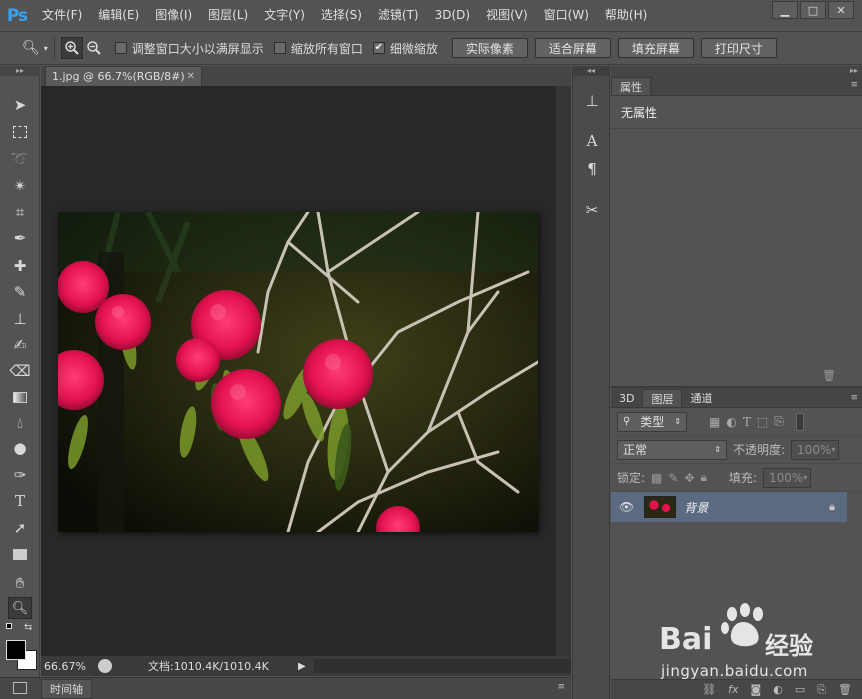 Image resolution: width=862 pixels, height=699 pixels. Describe the element at coordinates (189, 48) in the screenshot. I see `resize-windows-checkbox: 调整窗口大小以满屏显示` at that location.